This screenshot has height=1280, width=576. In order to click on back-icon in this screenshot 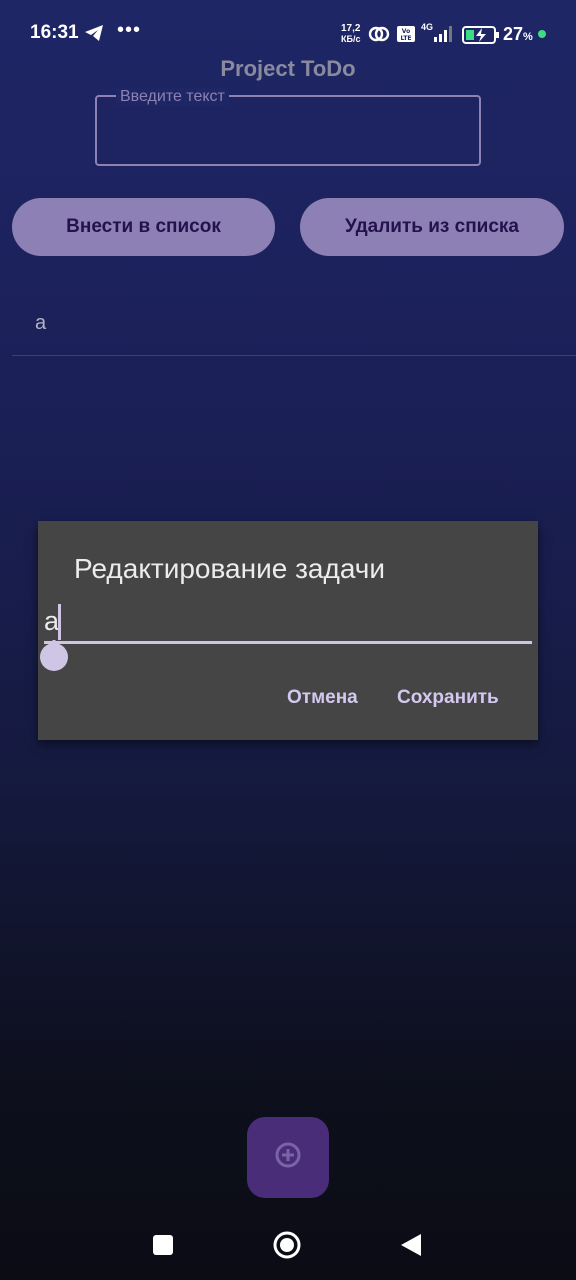, I will do `click(411, 1247)`.